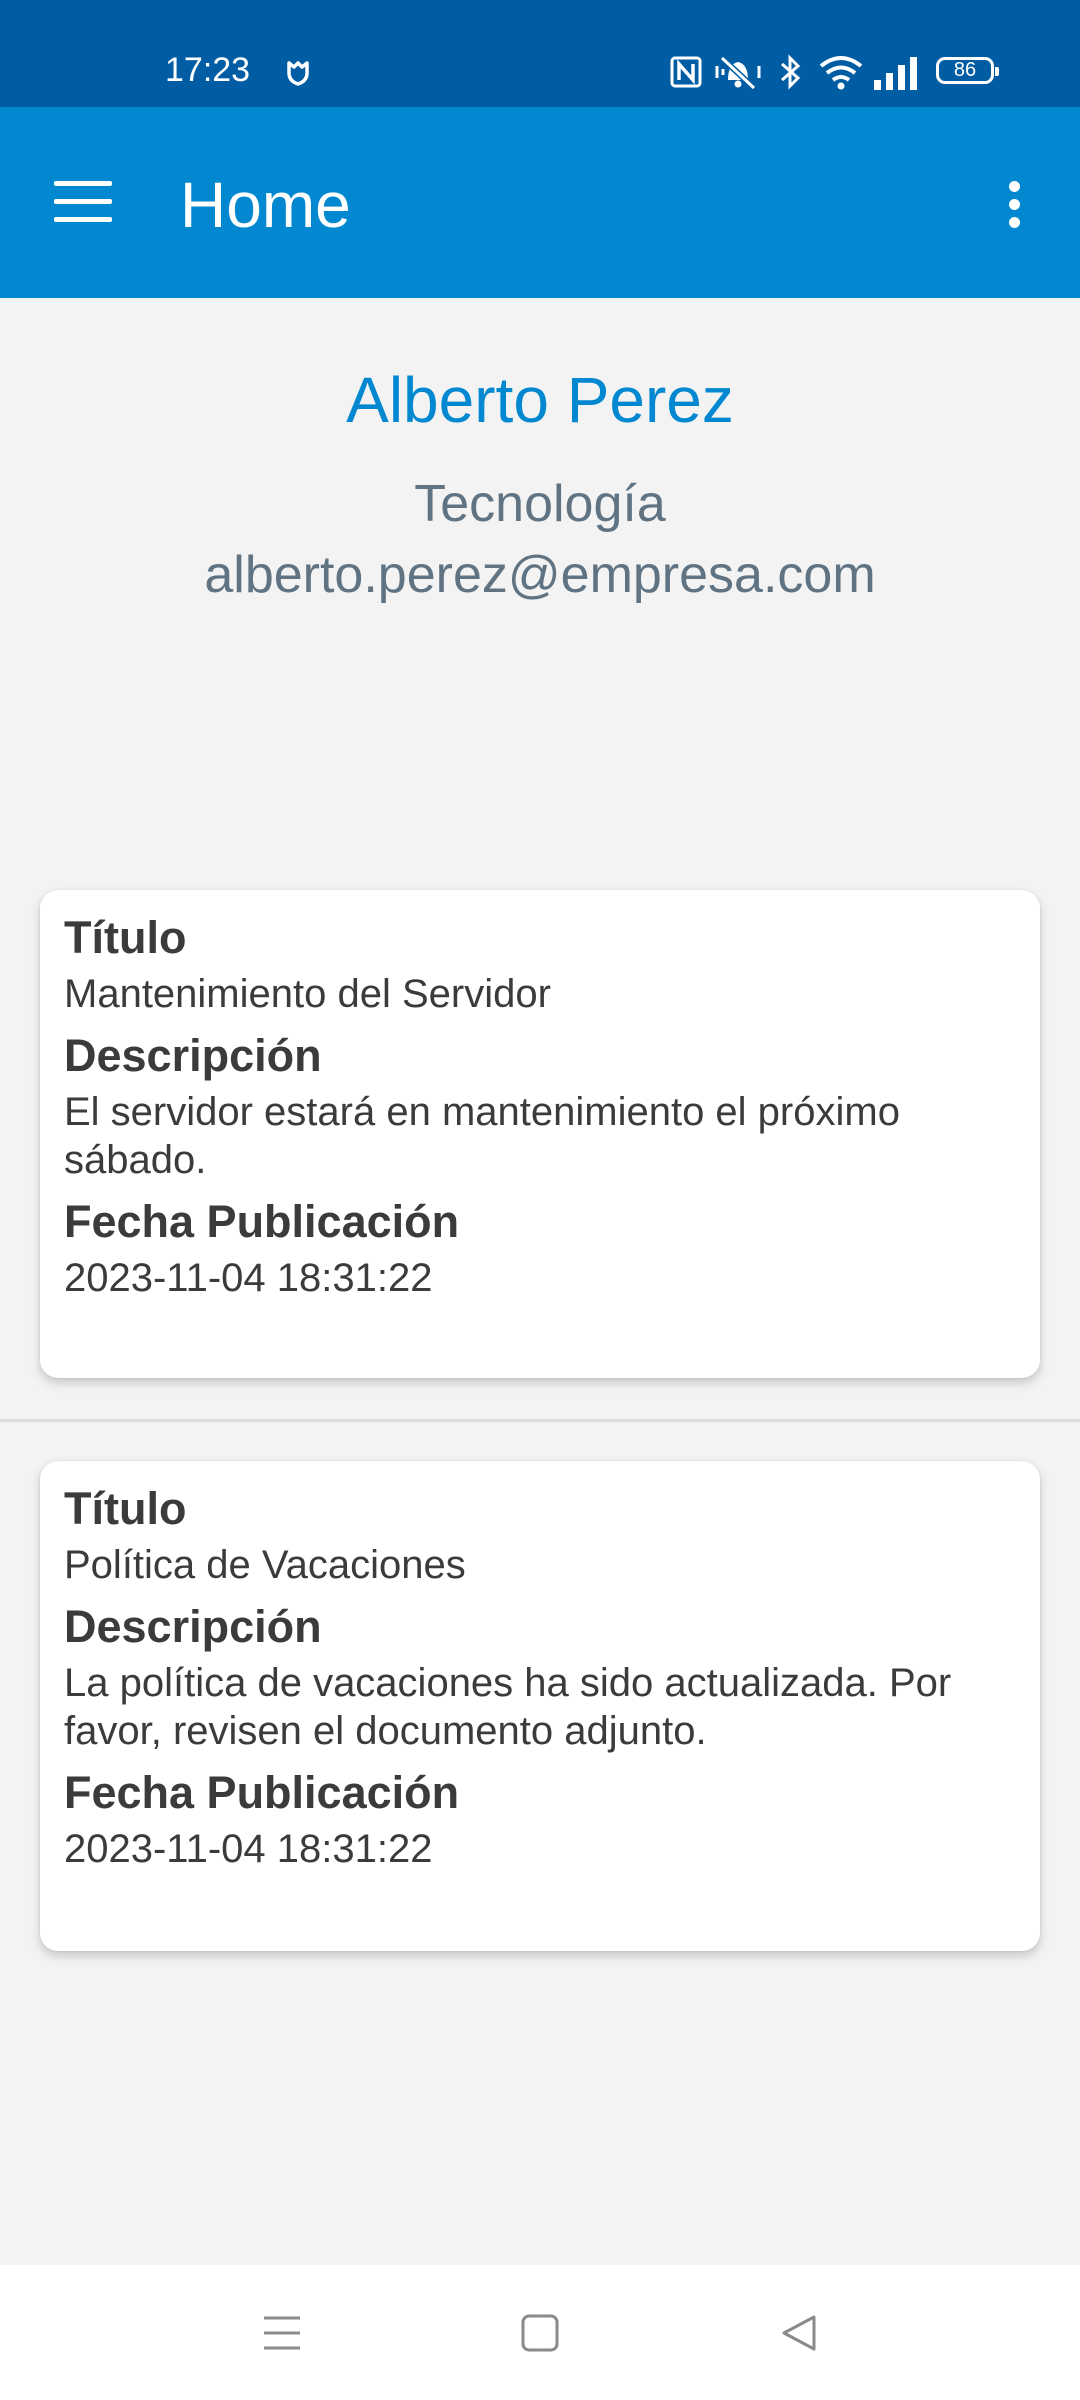  What do you see at coordinates (540, 53) in the screenshot?
I see `status-bar: 17:23 86` at bounding box center [540, 53].